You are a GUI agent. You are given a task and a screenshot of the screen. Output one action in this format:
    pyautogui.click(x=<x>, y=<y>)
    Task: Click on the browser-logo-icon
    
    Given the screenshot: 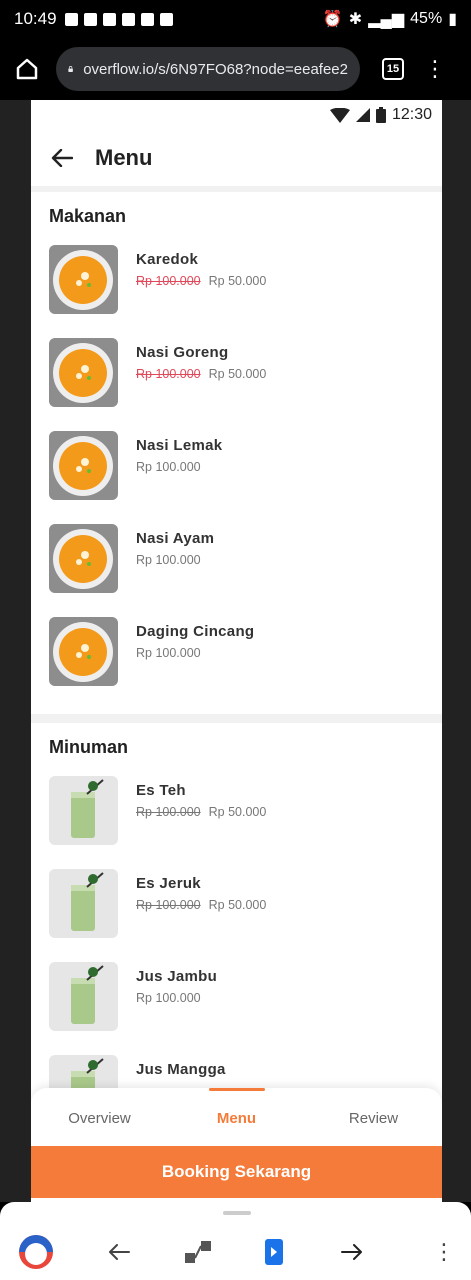 What is the action you would take?
    pyautogui.click(x=36, y=1252)
    